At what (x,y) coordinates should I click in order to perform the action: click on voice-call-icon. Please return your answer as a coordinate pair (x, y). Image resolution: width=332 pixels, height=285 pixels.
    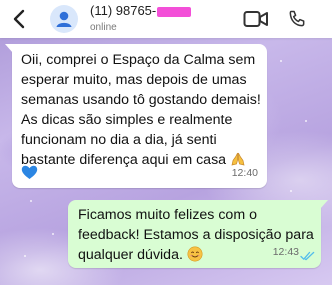
    Looking at the image, I should click on (297, 19).